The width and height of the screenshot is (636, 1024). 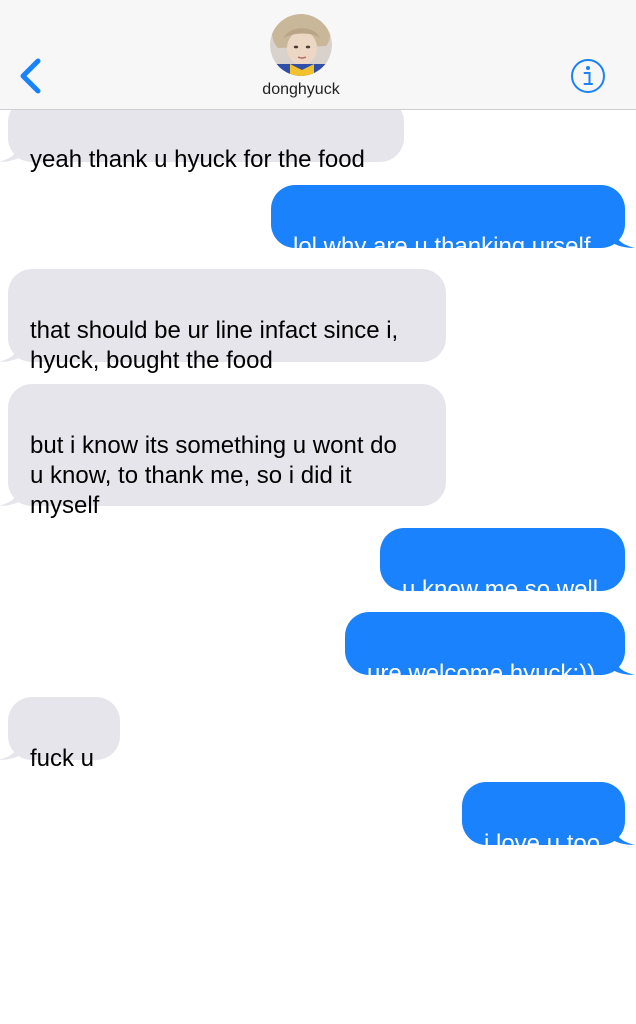 I want to click on avatar, so click(x=301, y=45).